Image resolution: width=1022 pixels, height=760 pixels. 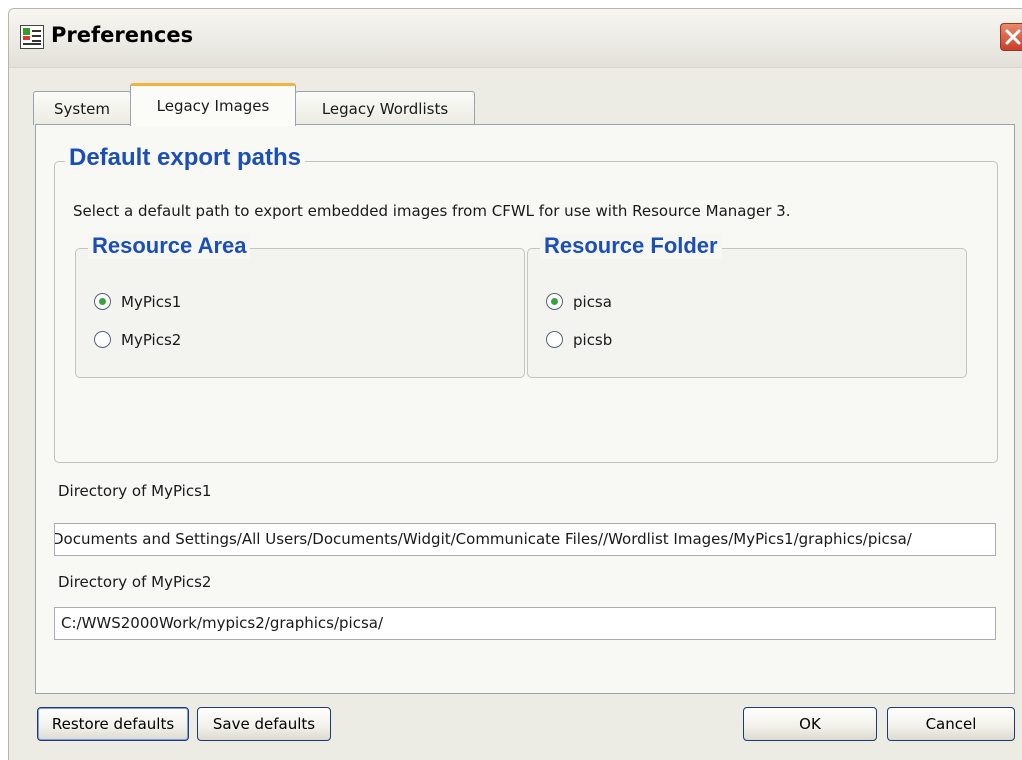 I want to click on tab-system: System, so click(x=82, y=108).